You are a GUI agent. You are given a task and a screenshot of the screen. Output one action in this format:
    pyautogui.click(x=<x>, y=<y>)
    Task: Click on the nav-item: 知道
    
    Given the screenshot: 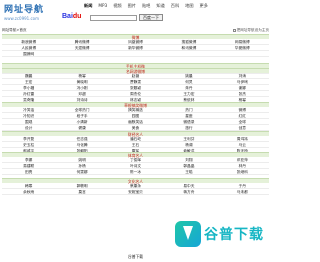 What is the action you would take?
    pyautogui.click(x=160, y=6)
    